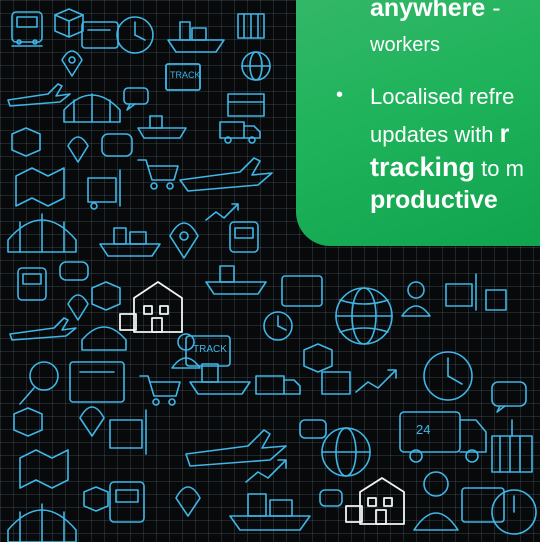 Image resolution: width=540 pixels, height=542 pixels. Describe the element at coordinates (434, 200) in the screenshot. I see `bullet-line-4: productive` at that location.